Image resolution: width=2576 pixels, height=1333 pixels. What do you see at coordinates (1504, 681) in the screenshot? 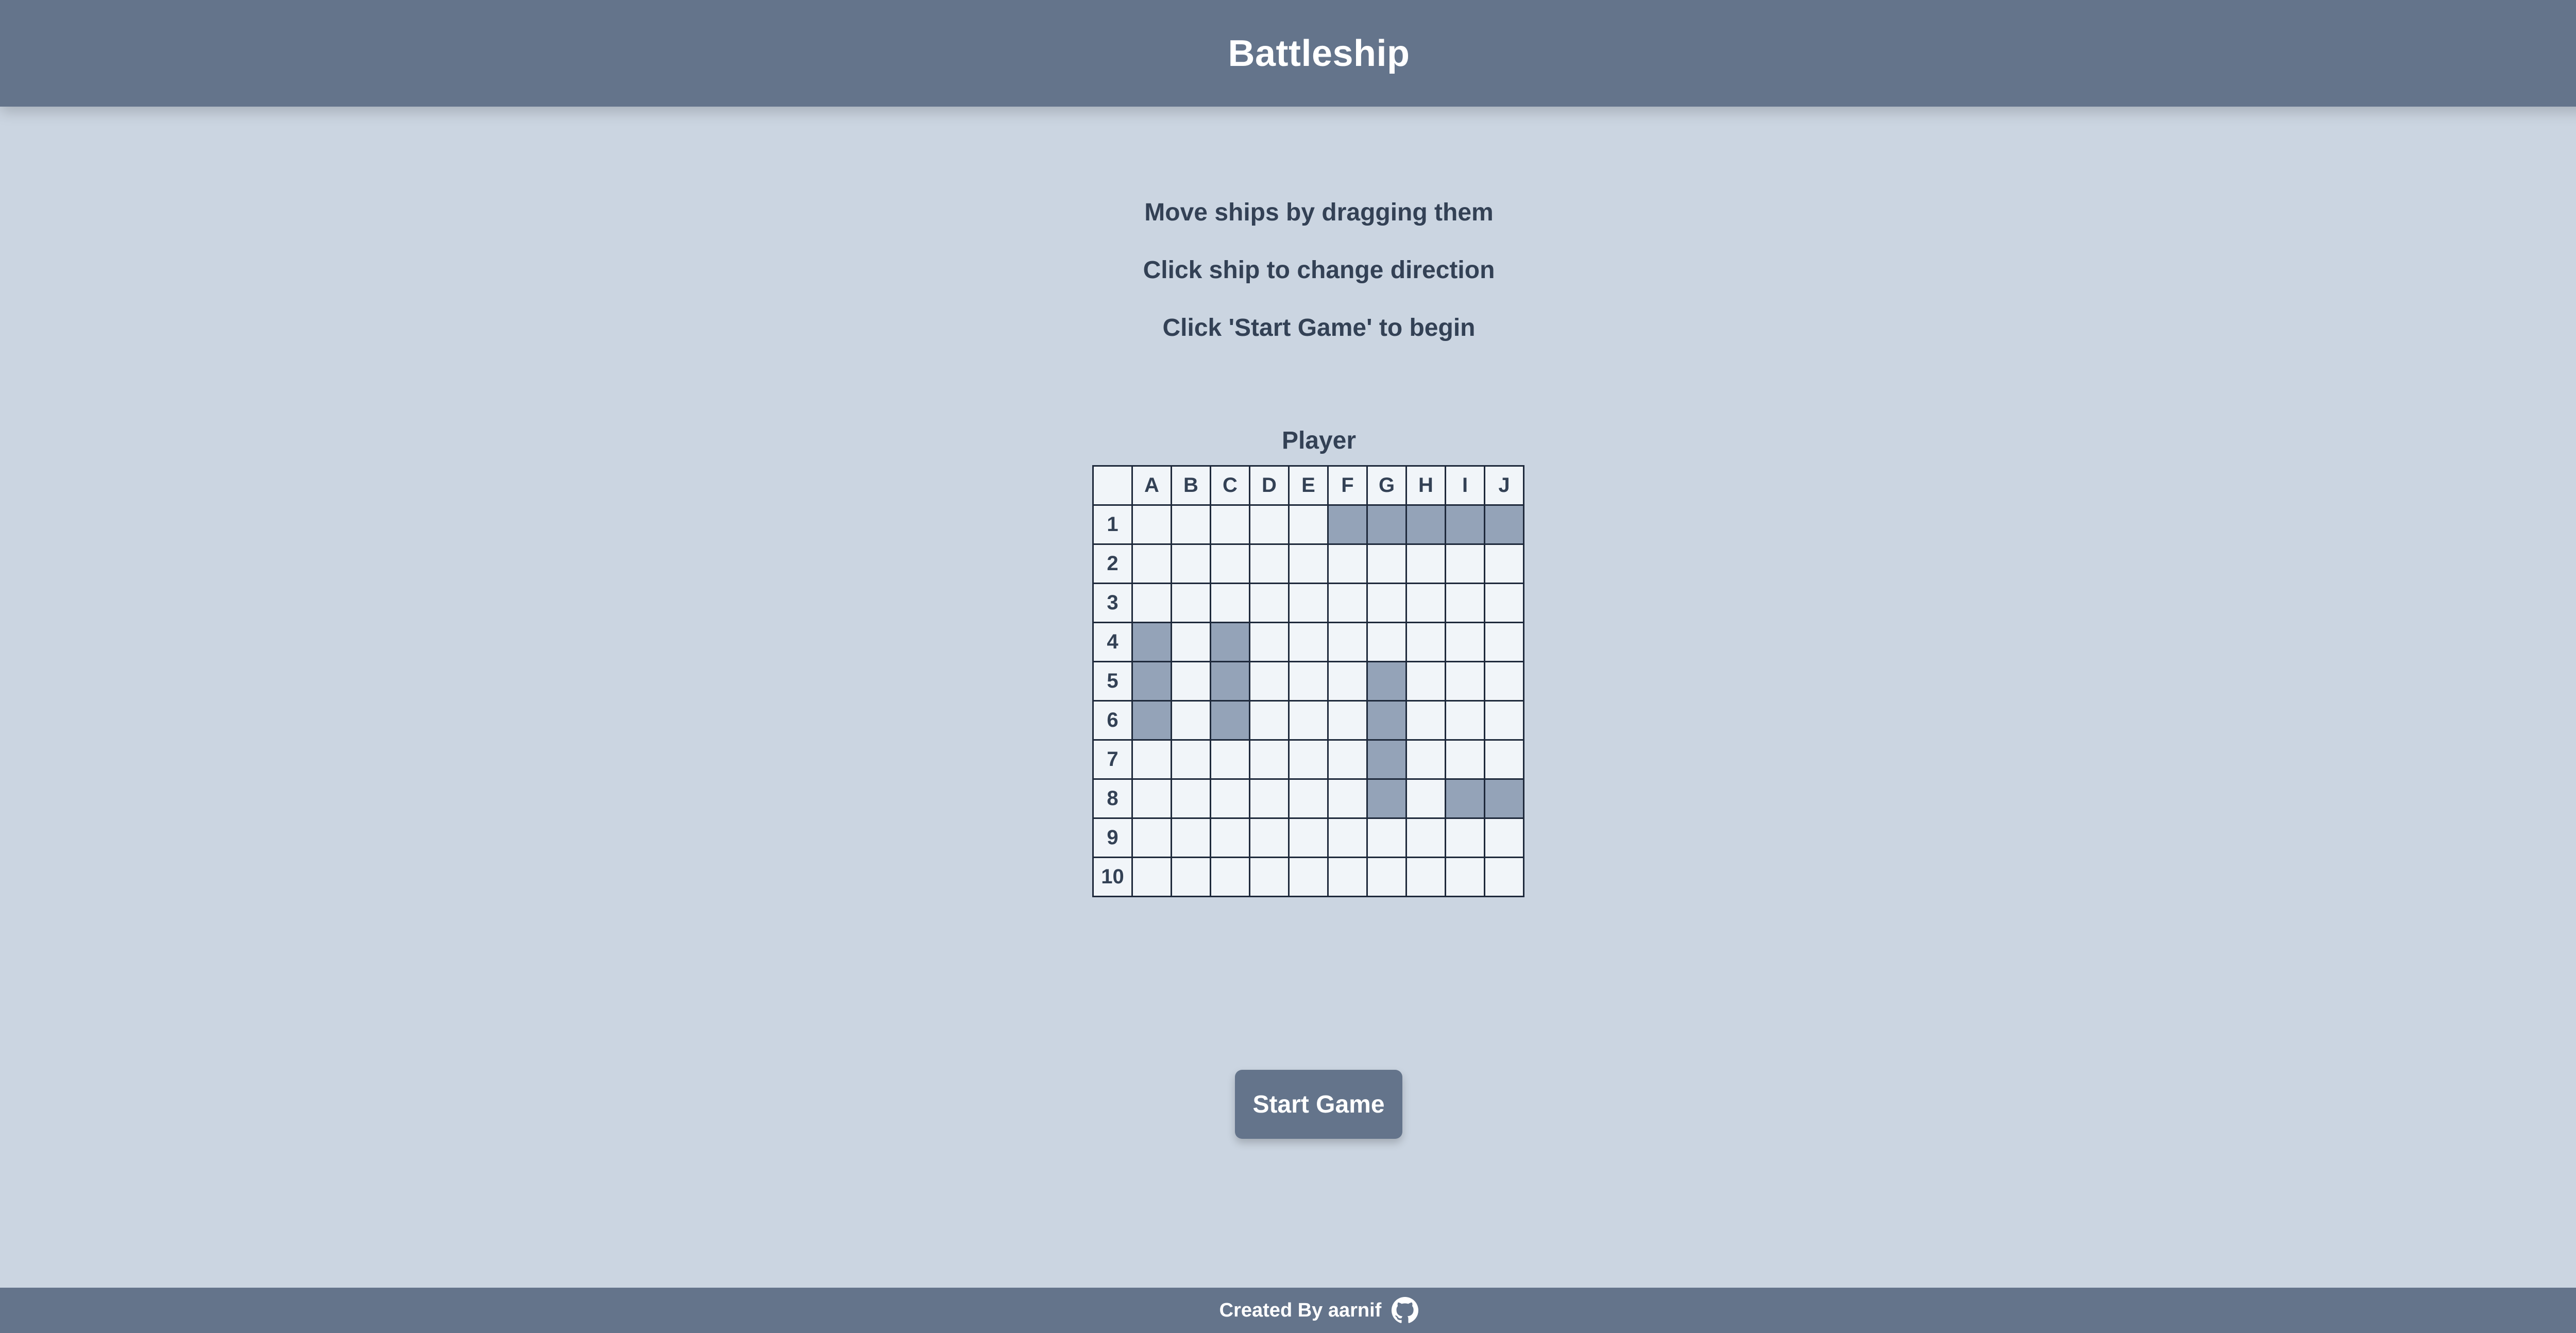
I see `board-cell-j5` at bounding box center [1504, 681].